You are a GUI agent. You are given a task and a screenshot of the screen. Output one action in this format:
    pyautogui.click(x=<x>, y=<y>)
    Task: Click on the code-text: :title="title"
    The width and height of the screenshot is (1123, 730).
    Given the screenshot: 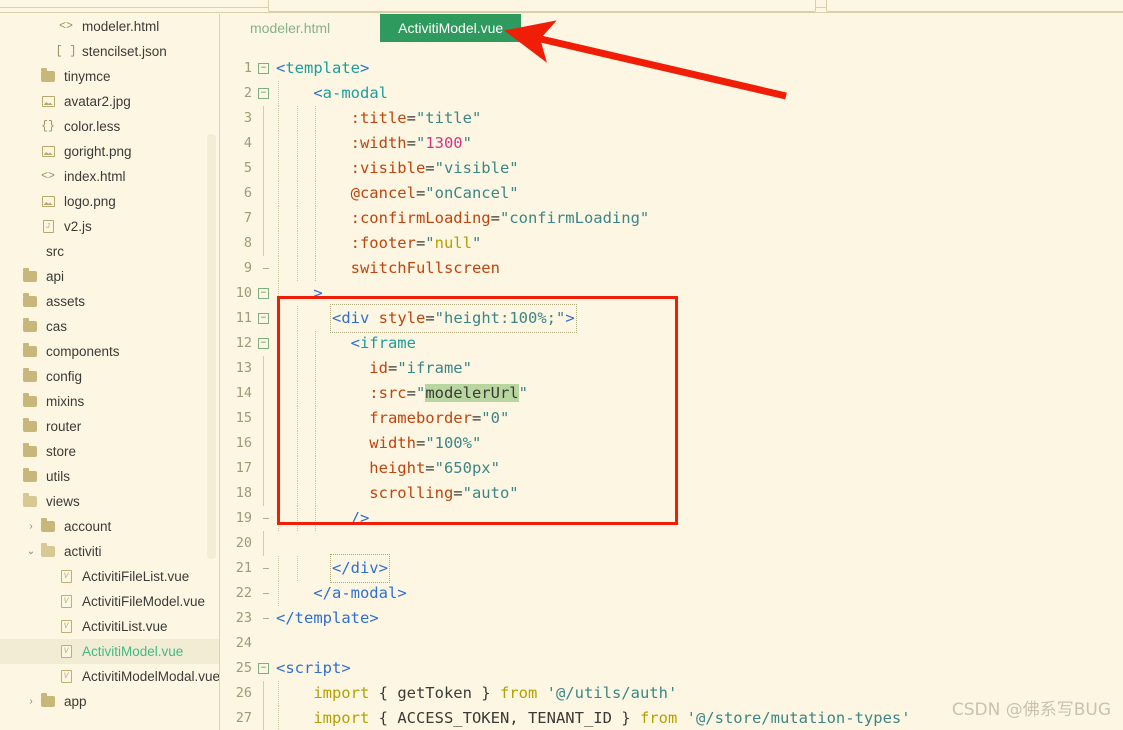 What is the action you would take?
    pyautogui.click(x=416, y=118)
    